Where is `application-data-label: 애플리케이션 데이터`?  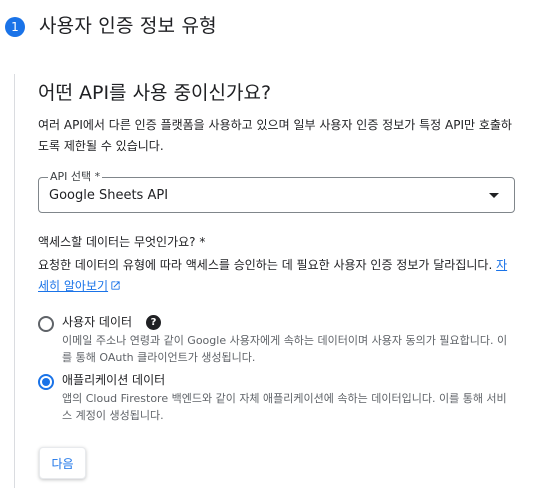 application-data-label: 애플리케이션 데이터 is located at coordinates (113, 380).